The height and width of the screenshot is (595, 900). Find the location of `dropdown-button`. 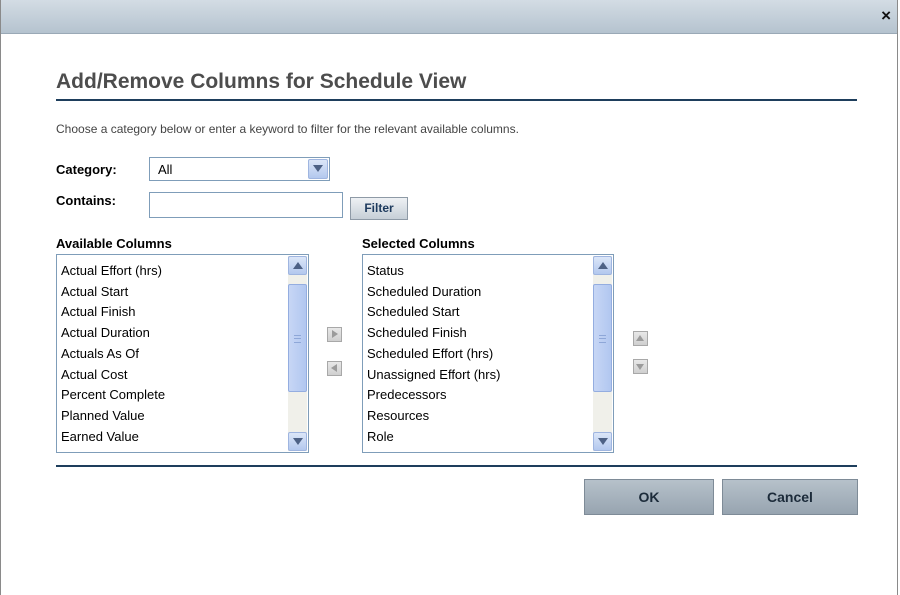

dropdown-button is located at coordinates (318, 169).